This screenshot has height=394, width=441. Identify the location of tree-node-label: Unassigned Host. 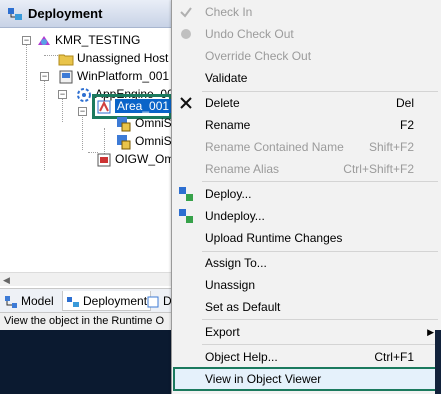
(123, 58).